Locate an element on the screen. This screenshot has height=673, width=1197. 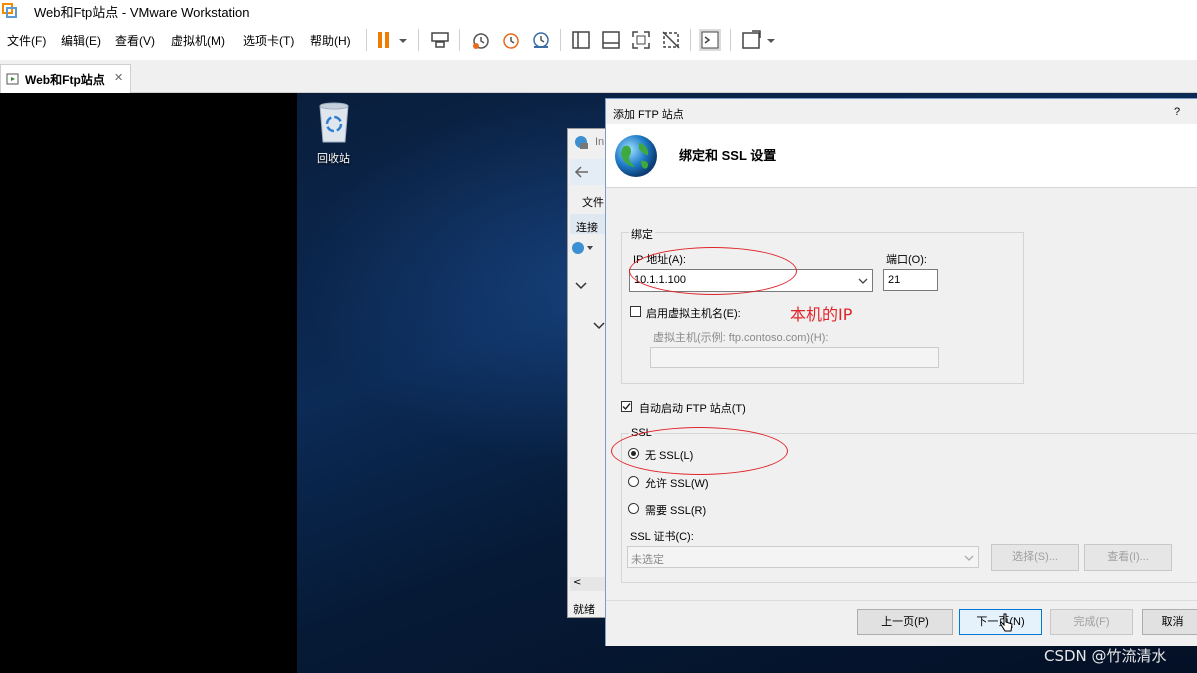
annotation-text: 本机的IP is located at coordinates (821, 314).